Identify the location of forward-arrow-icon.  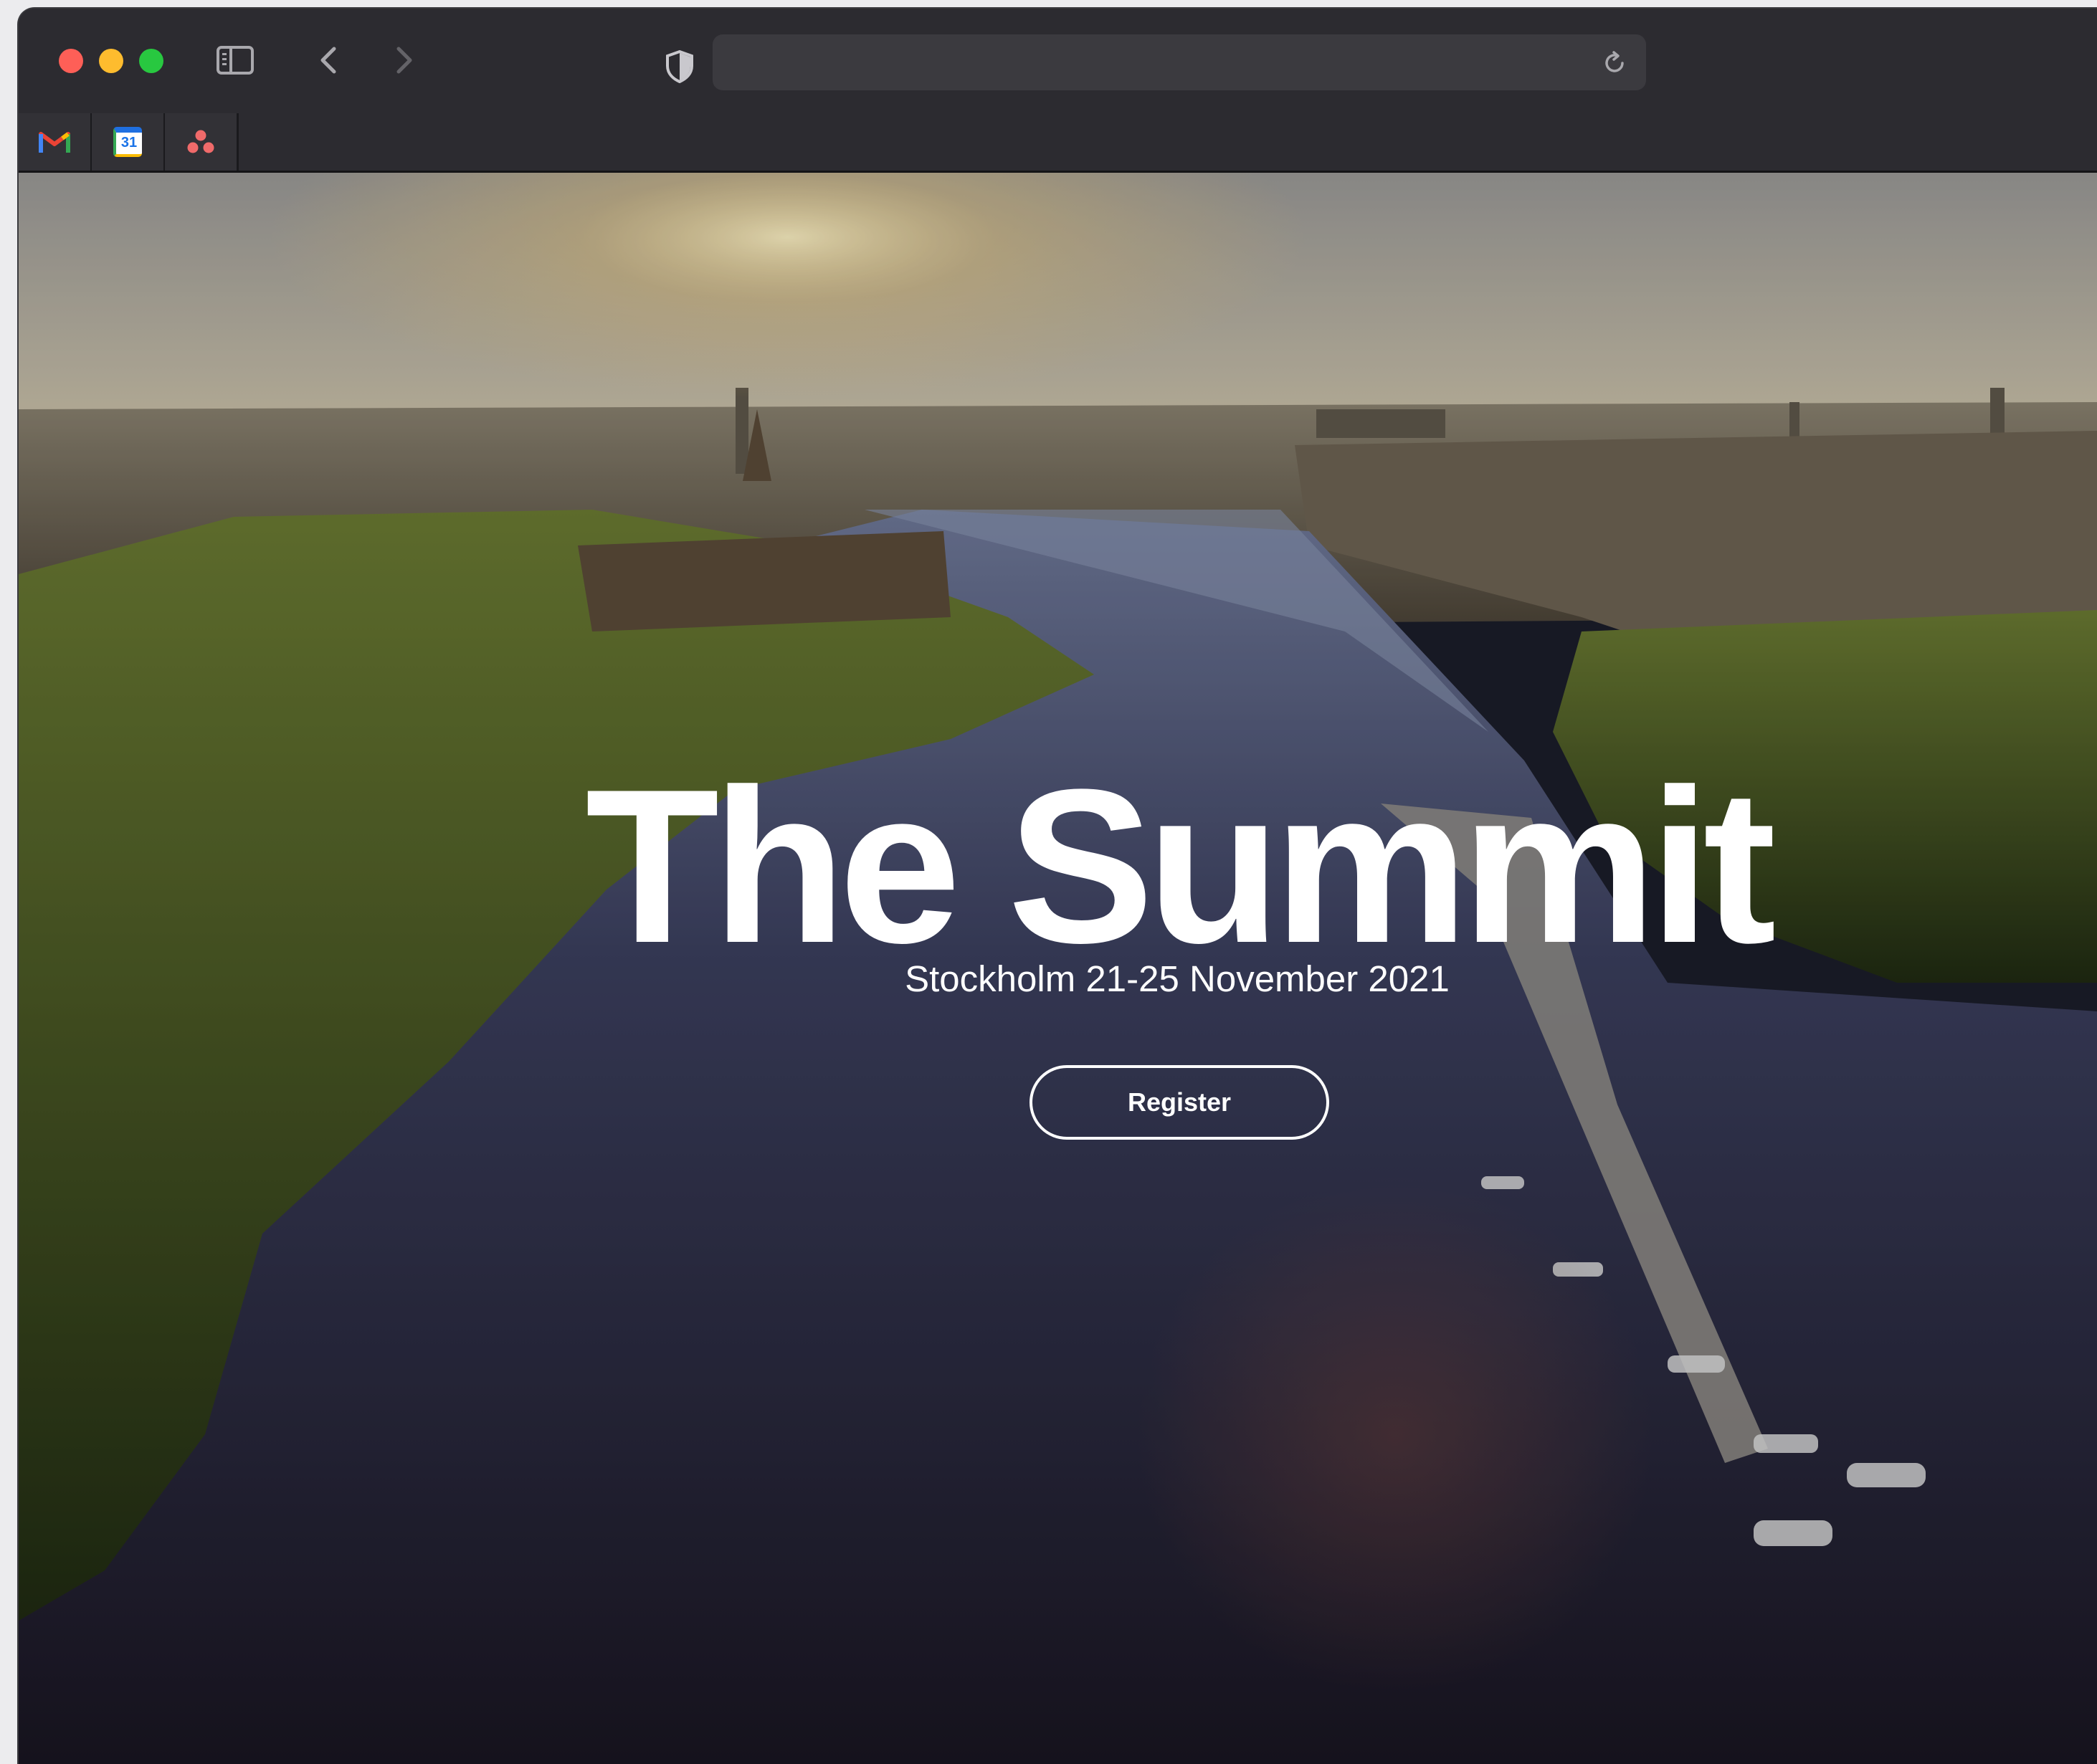
(403, 60).